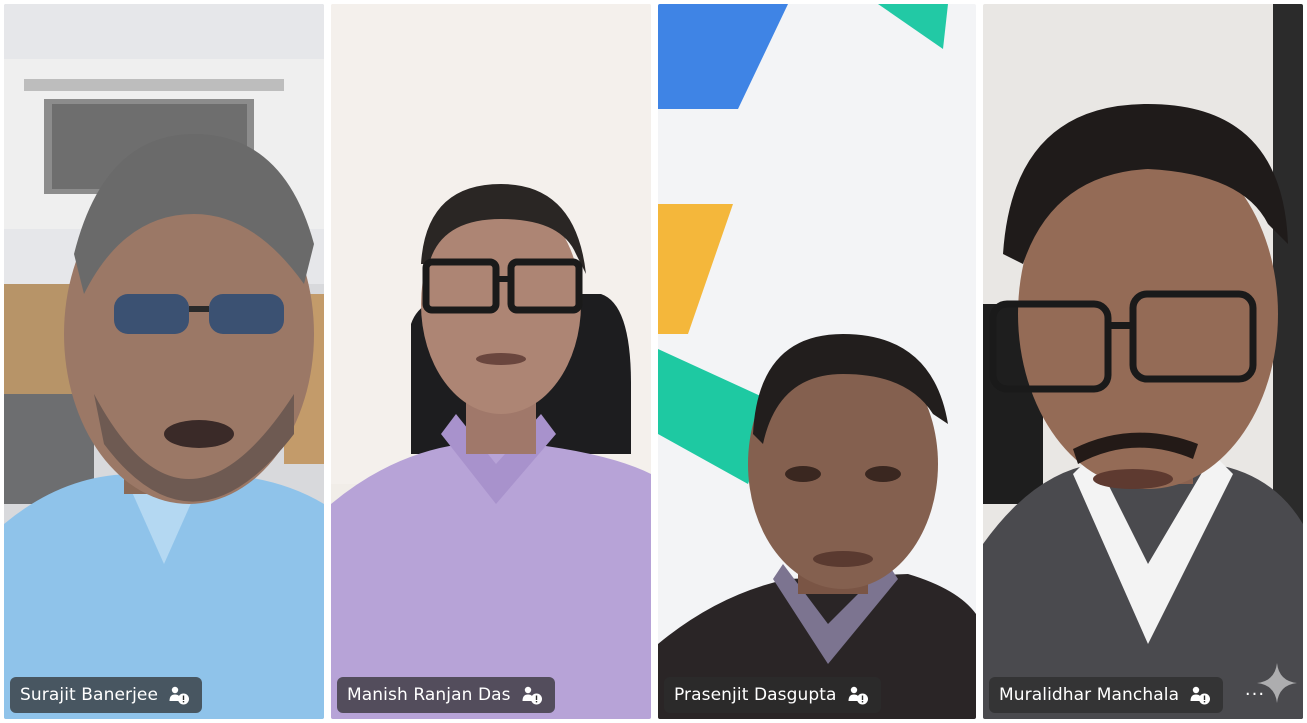  Describe the element at coordinates (1089, 695) in the screenshot. I see `participant-name: Muralidhar Manchala` at that location.